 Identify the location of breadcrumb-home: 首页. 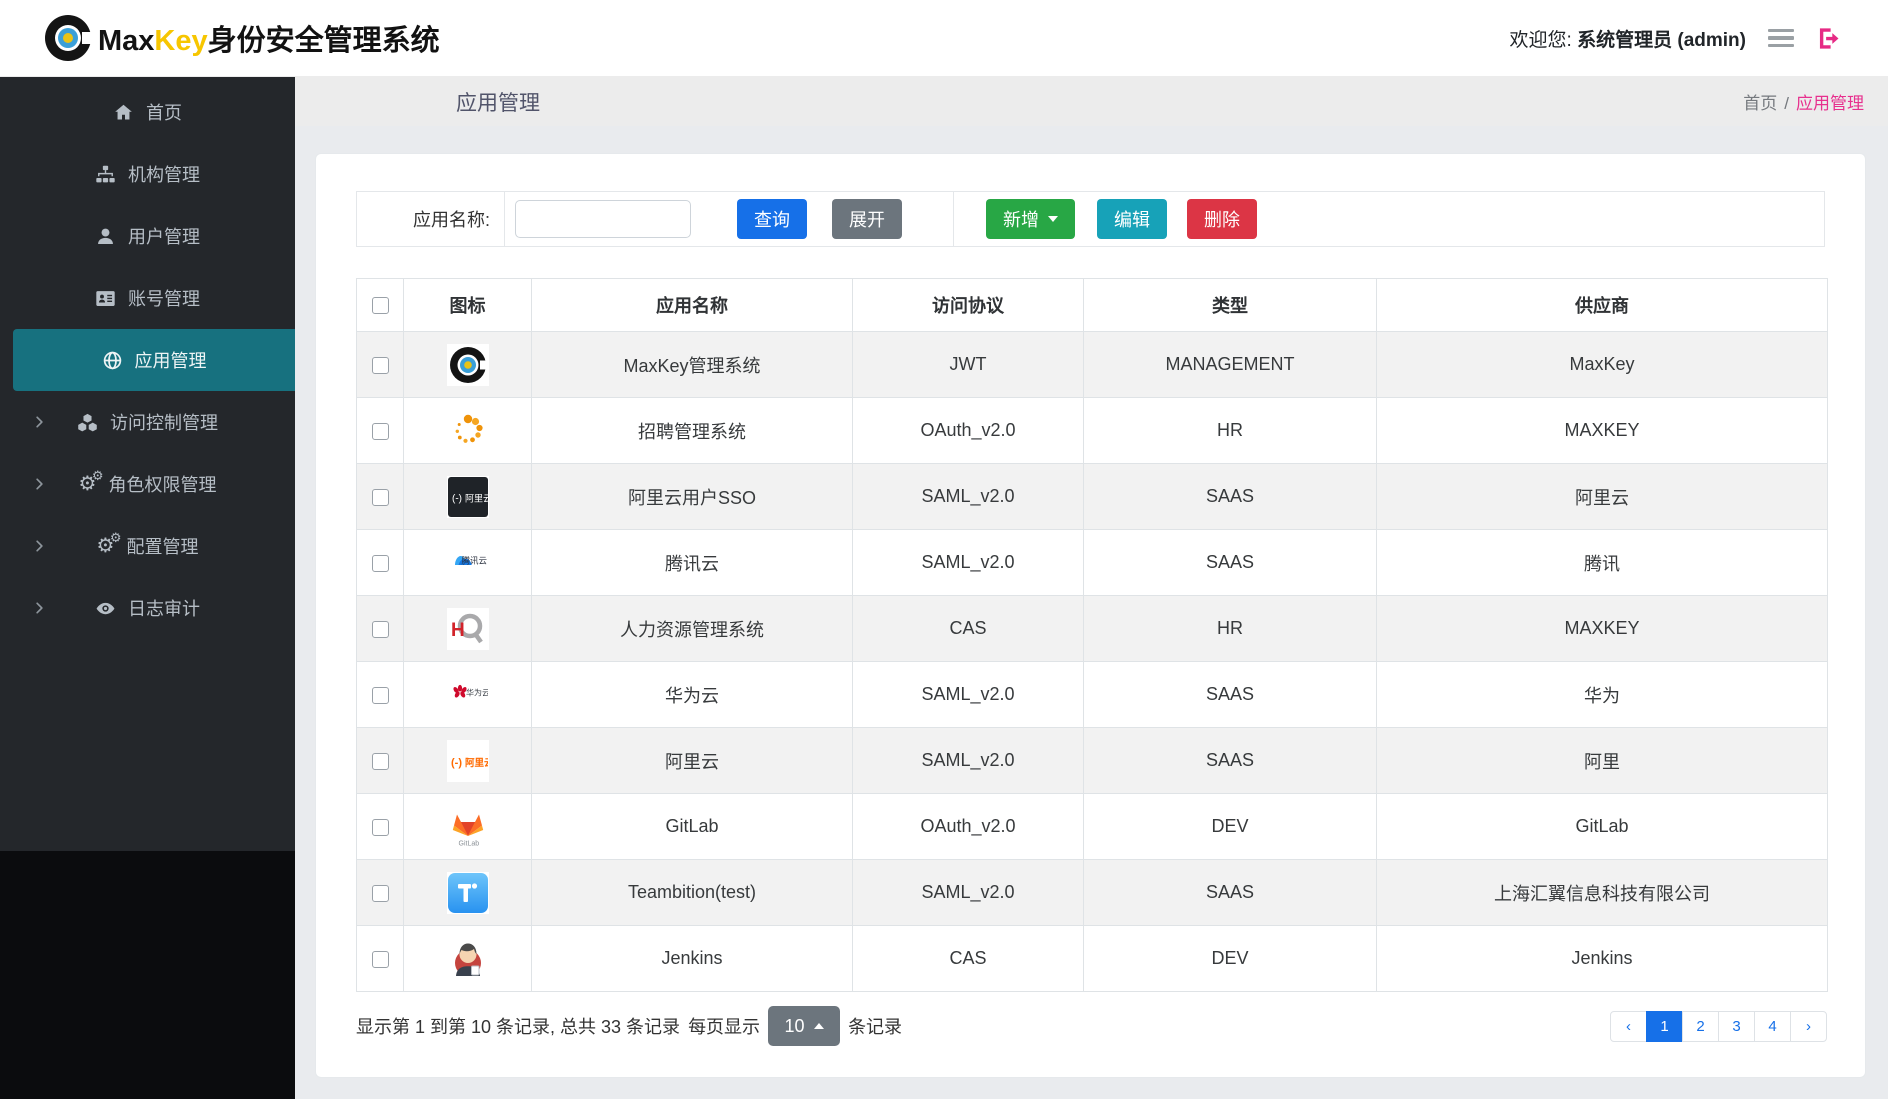
(1760, 103).